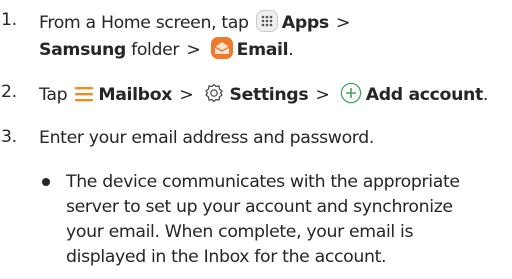 The width and height of the screenshot is (512, 279). Describe the element at coordinates (240, 232) in the screenshot. I see `note-line-3: your email. When complete, your email is` at that location.